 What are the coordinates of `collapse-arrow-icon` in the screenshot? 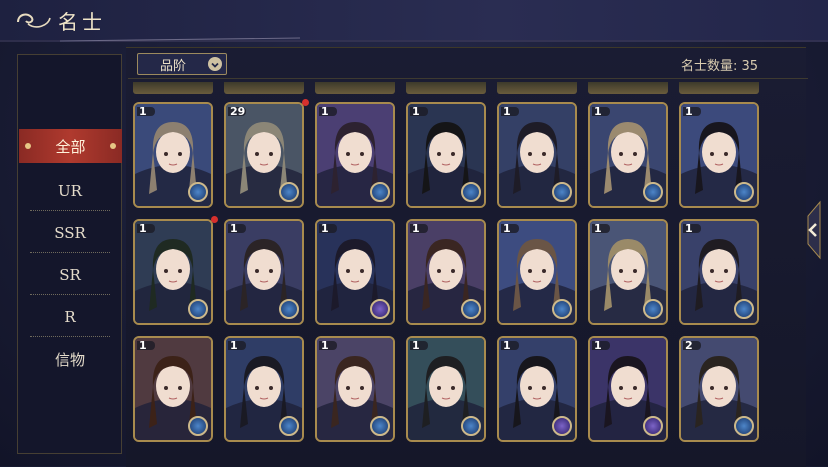 It's located at (811, 230).